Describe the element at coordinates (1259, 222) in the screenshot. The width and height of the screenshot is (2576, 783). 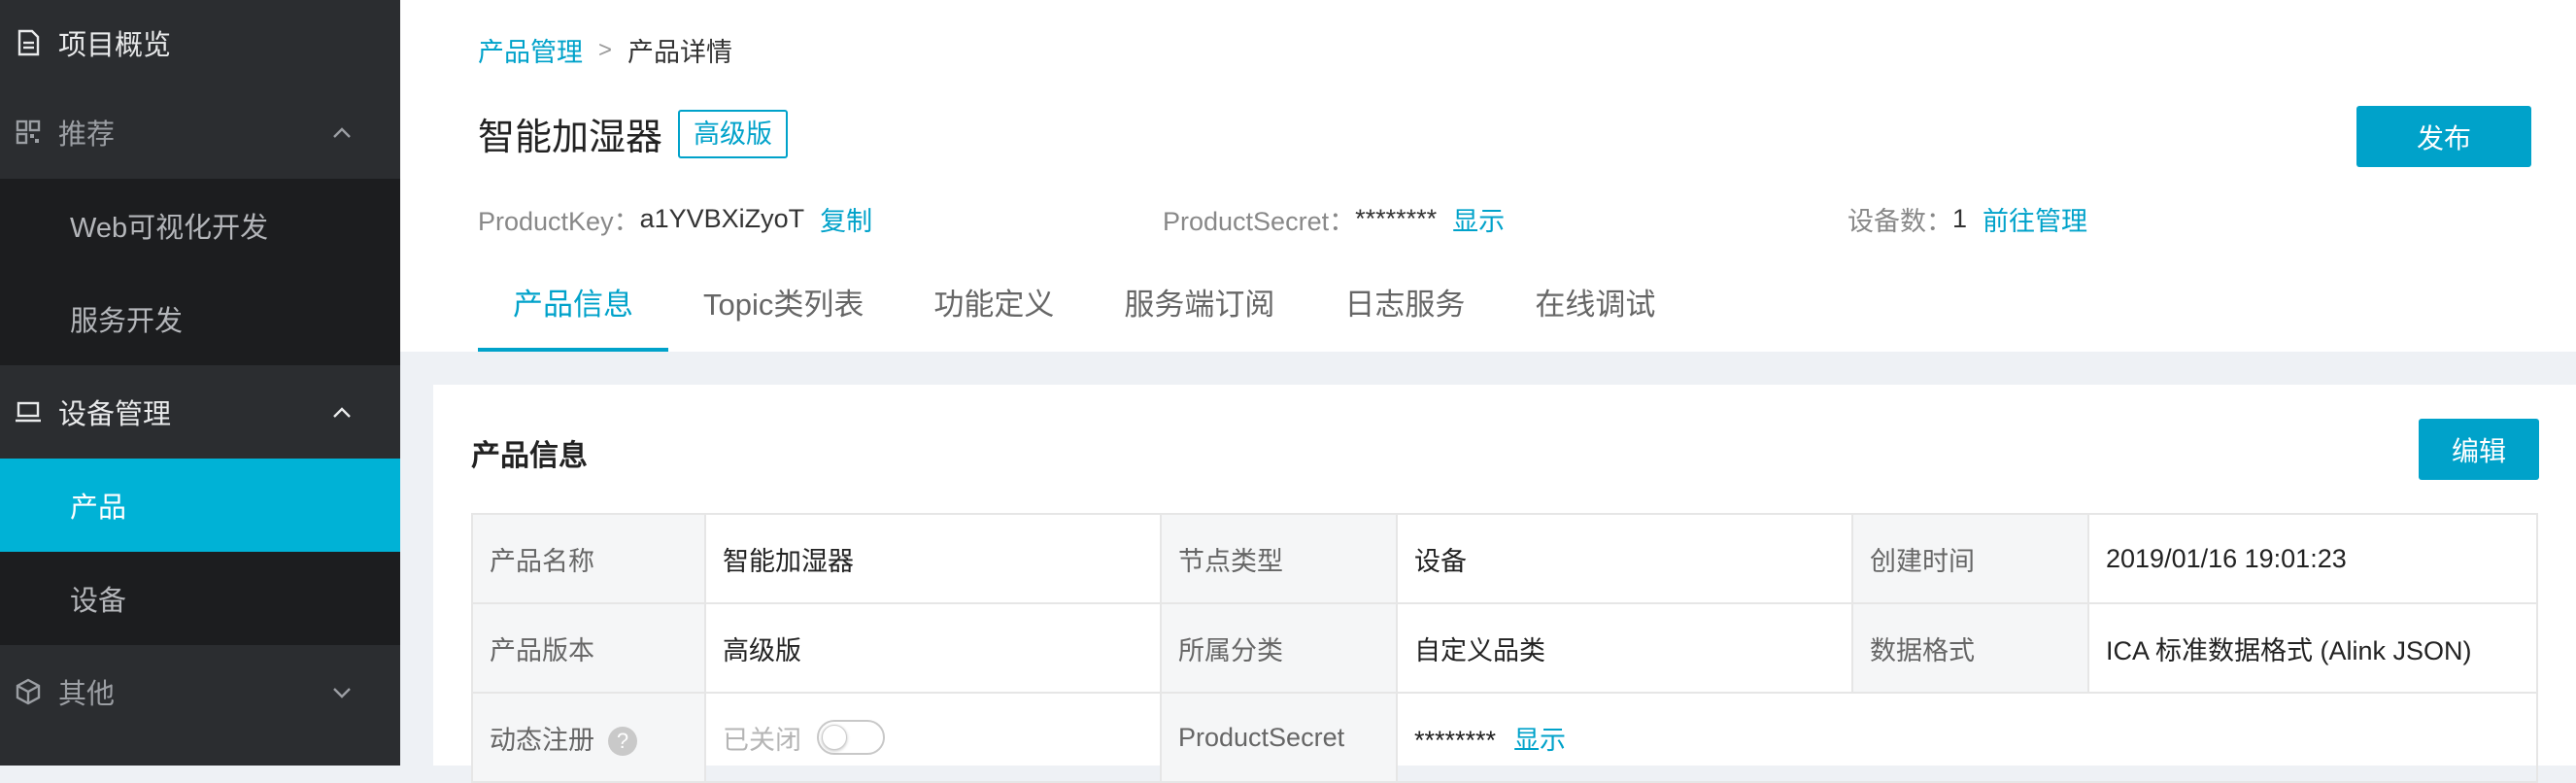
I see `product-secret-label: ProductSecret：` at that location.